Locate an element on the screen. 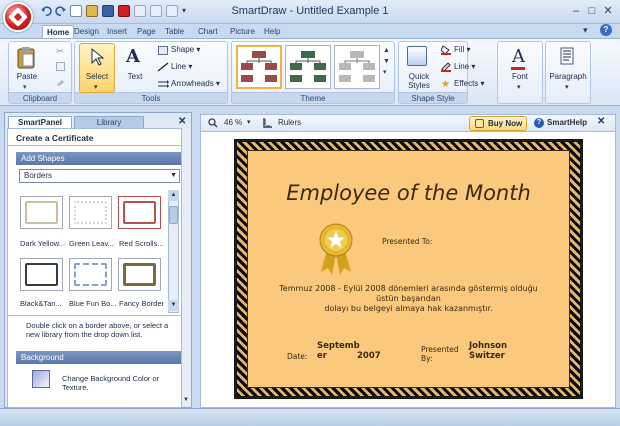 The width and height of the screenshot is (620, 426). arrowheads-button: Arrowheads ▾ is located at coordinates (195, 84).